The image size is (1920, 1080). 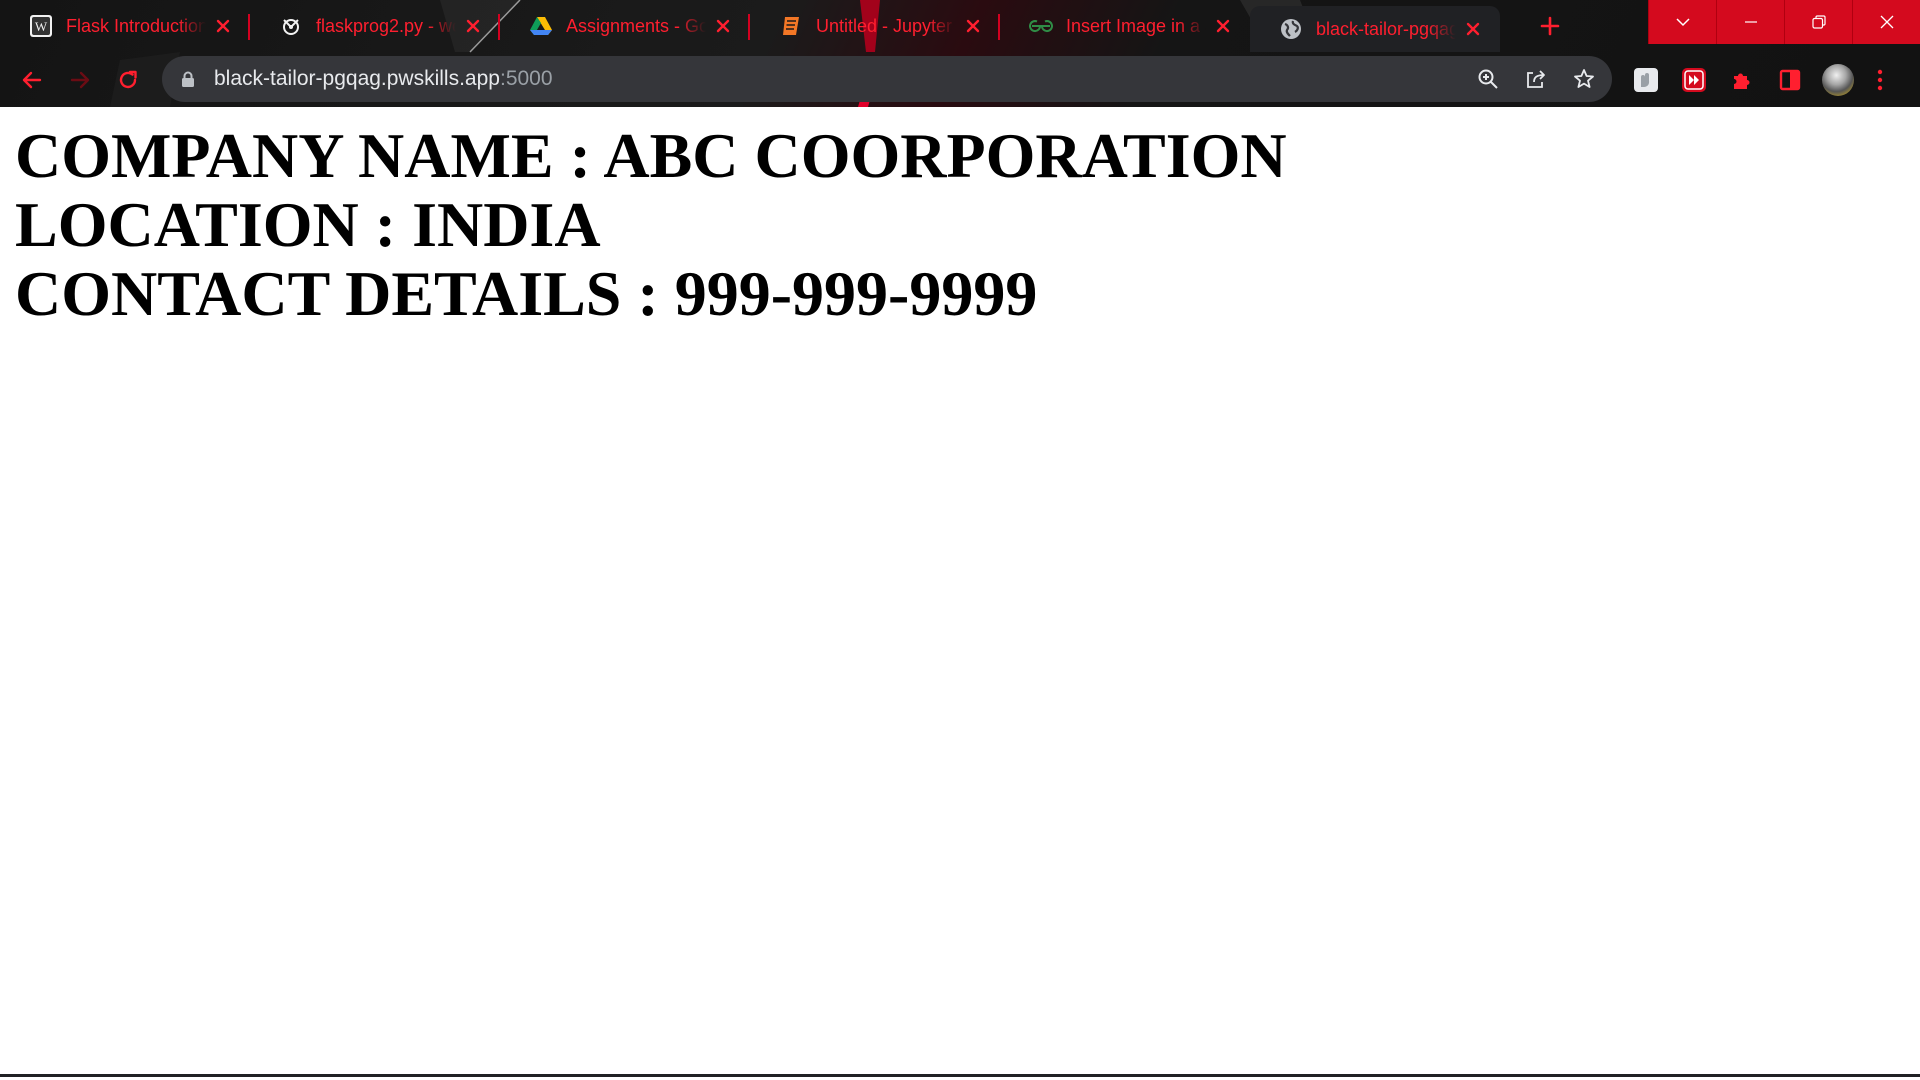 What do you see at coordinates (526, 78) in the screenshot?
I see `url-port: :5000` at bounding box center [526, 78].